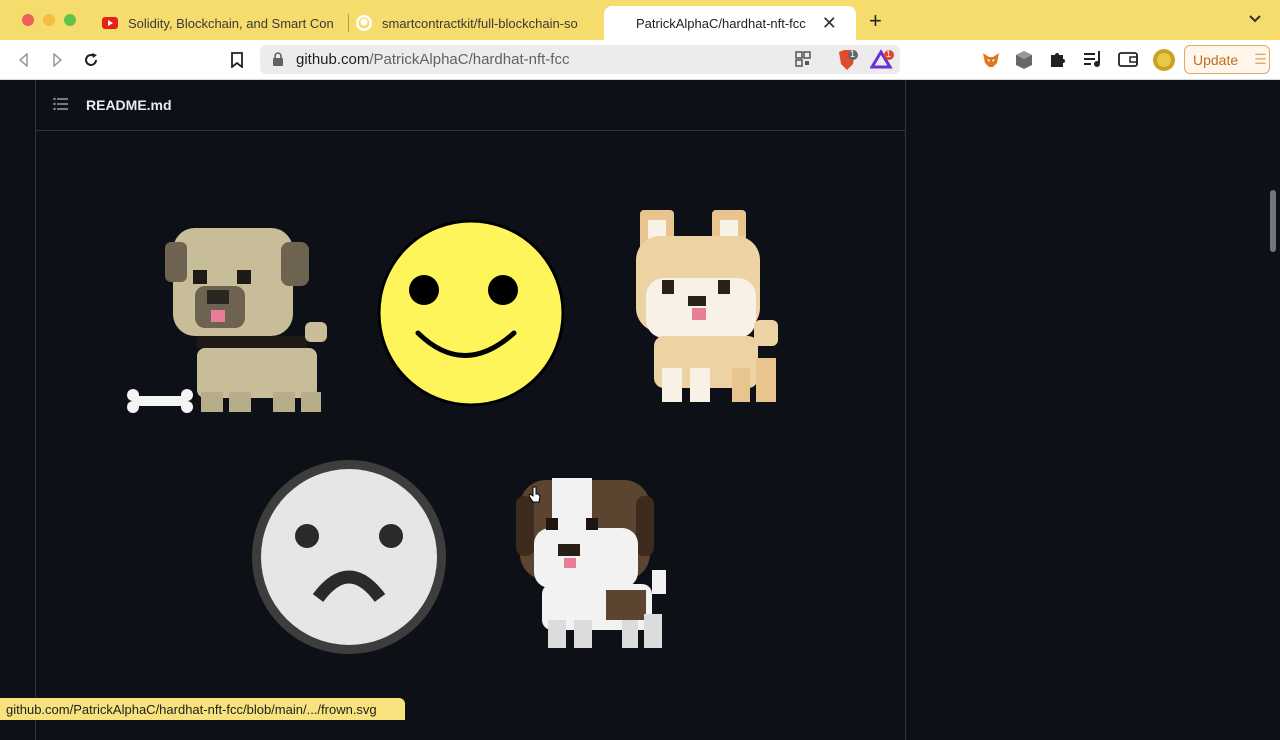 The image size is (1280, 740). I want to click on brave-shields-icon: 1, so click(847, 62).